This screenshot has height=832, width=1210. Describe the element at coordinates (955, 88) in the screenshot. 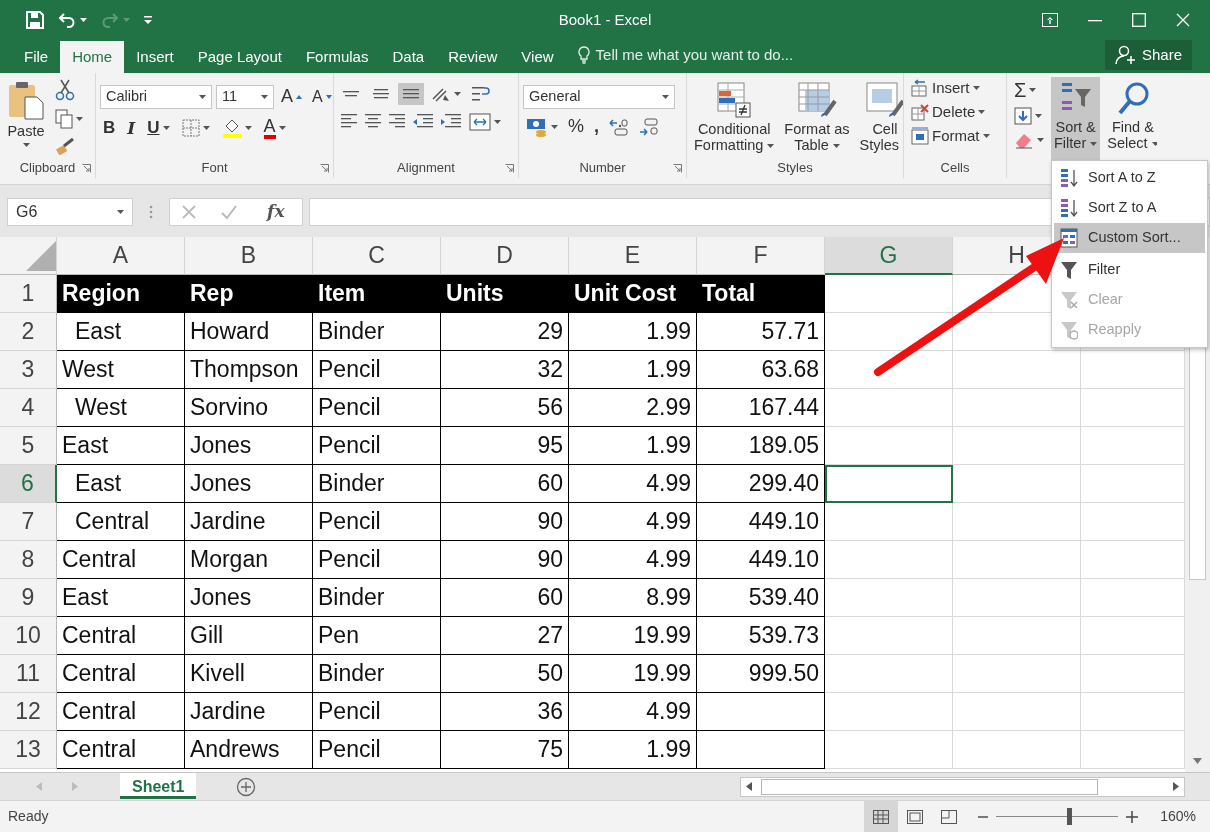

I see `insert-cells-button: Insert` at that location.